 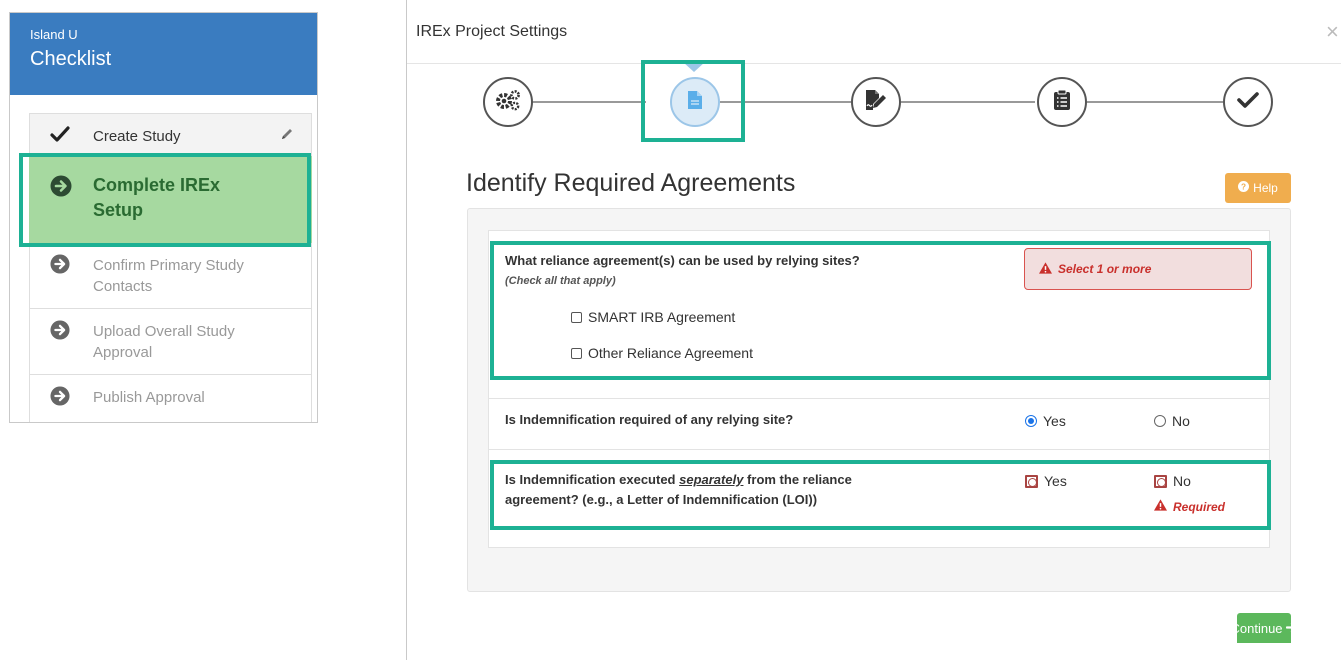 What do you see at coordinates (54, 34) in the screenshot?
I see `institution-name: Island U` at bounding box center [54, 34].